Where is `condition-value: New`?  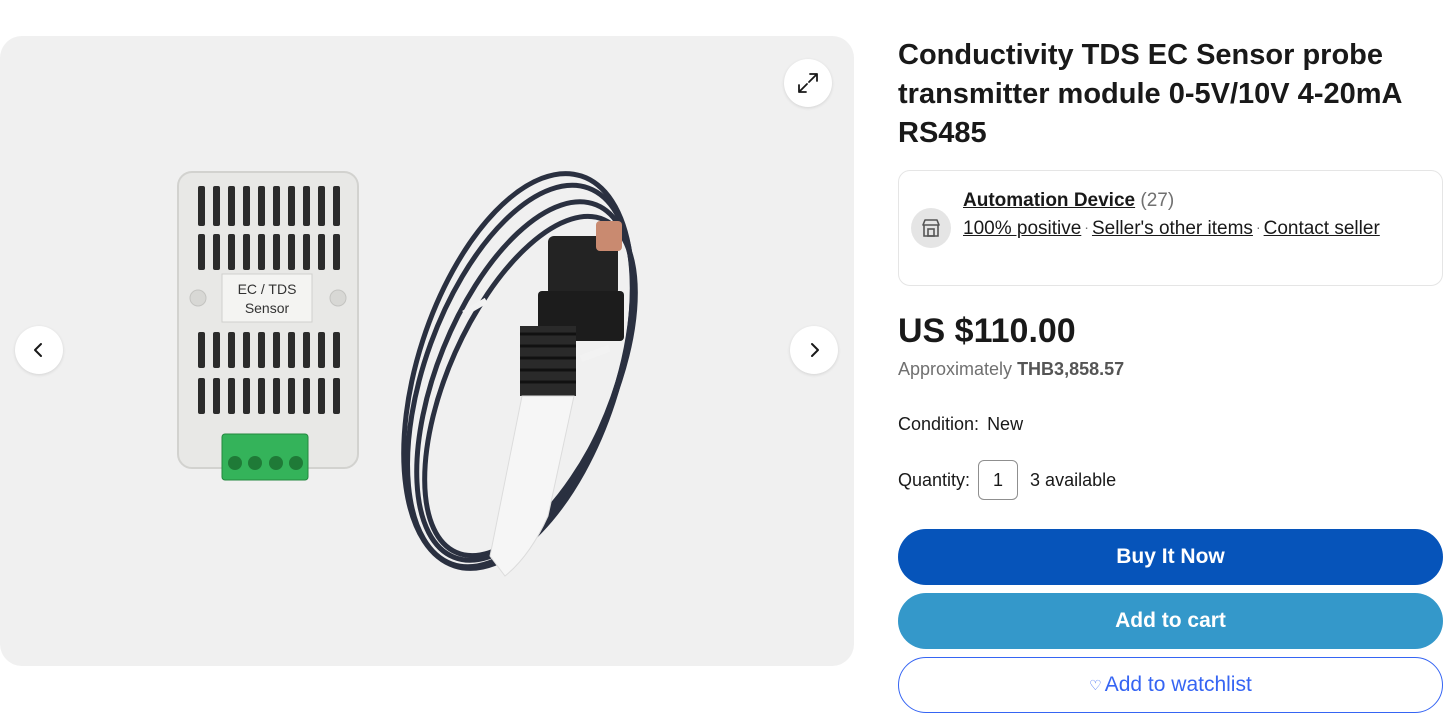 condition-value: New is located at coordinates (1005, 424).